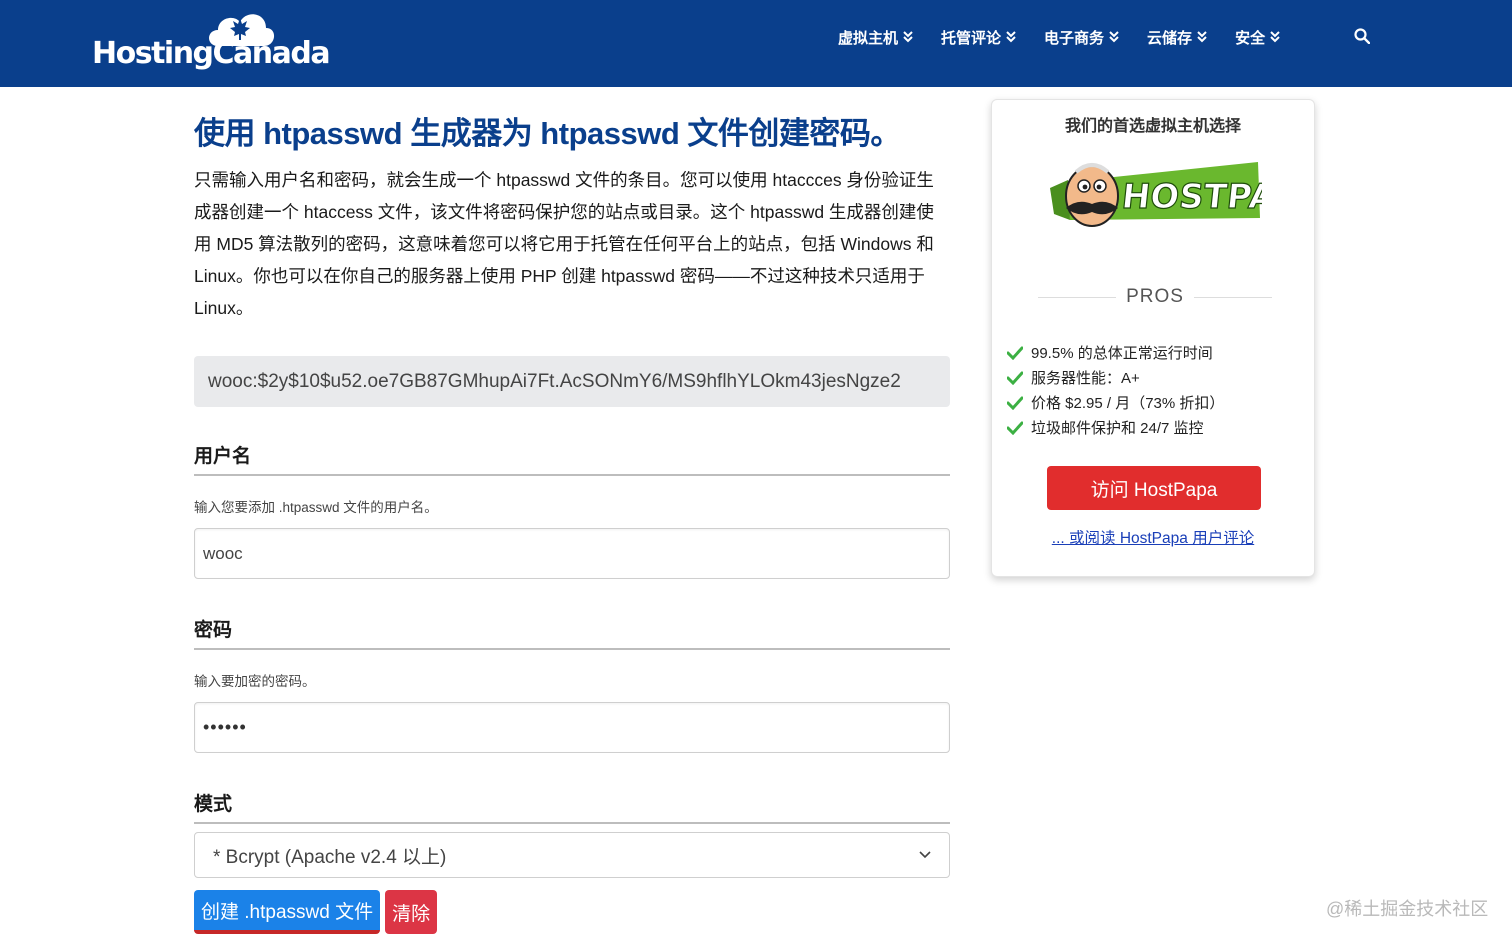 This screenshot has width=1512, height=942. I want to click on pros-item-text: 99.5% 的总体正常运行时间, so click(1122, 353).